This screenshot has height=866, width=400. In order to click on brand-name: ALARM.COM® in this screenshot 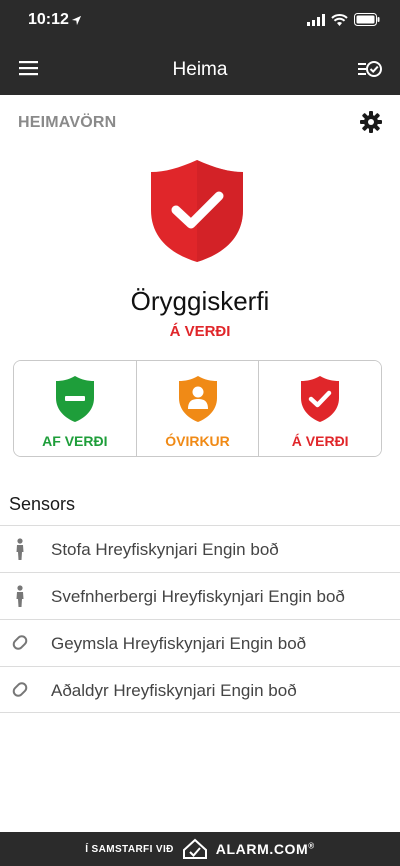, I will do `click(265, 849)`.